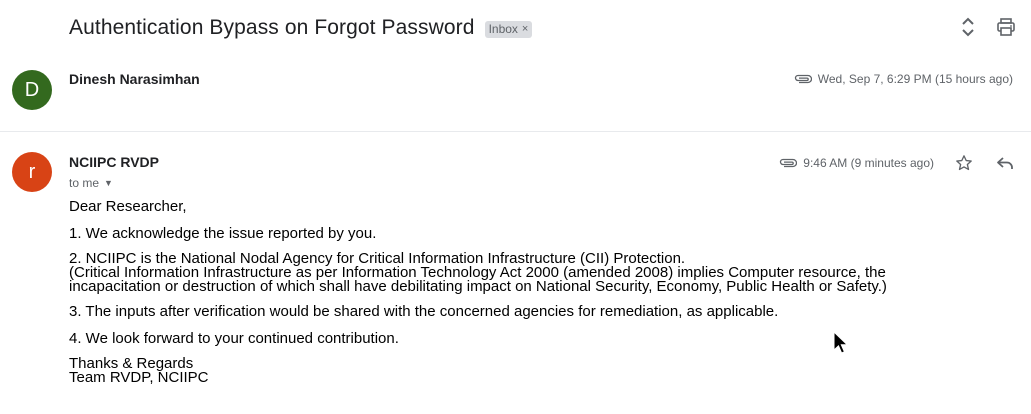 The height and width of the screenshot is (414, 1031). I want to click on mouse-cursor-icon, so click(841, 345).